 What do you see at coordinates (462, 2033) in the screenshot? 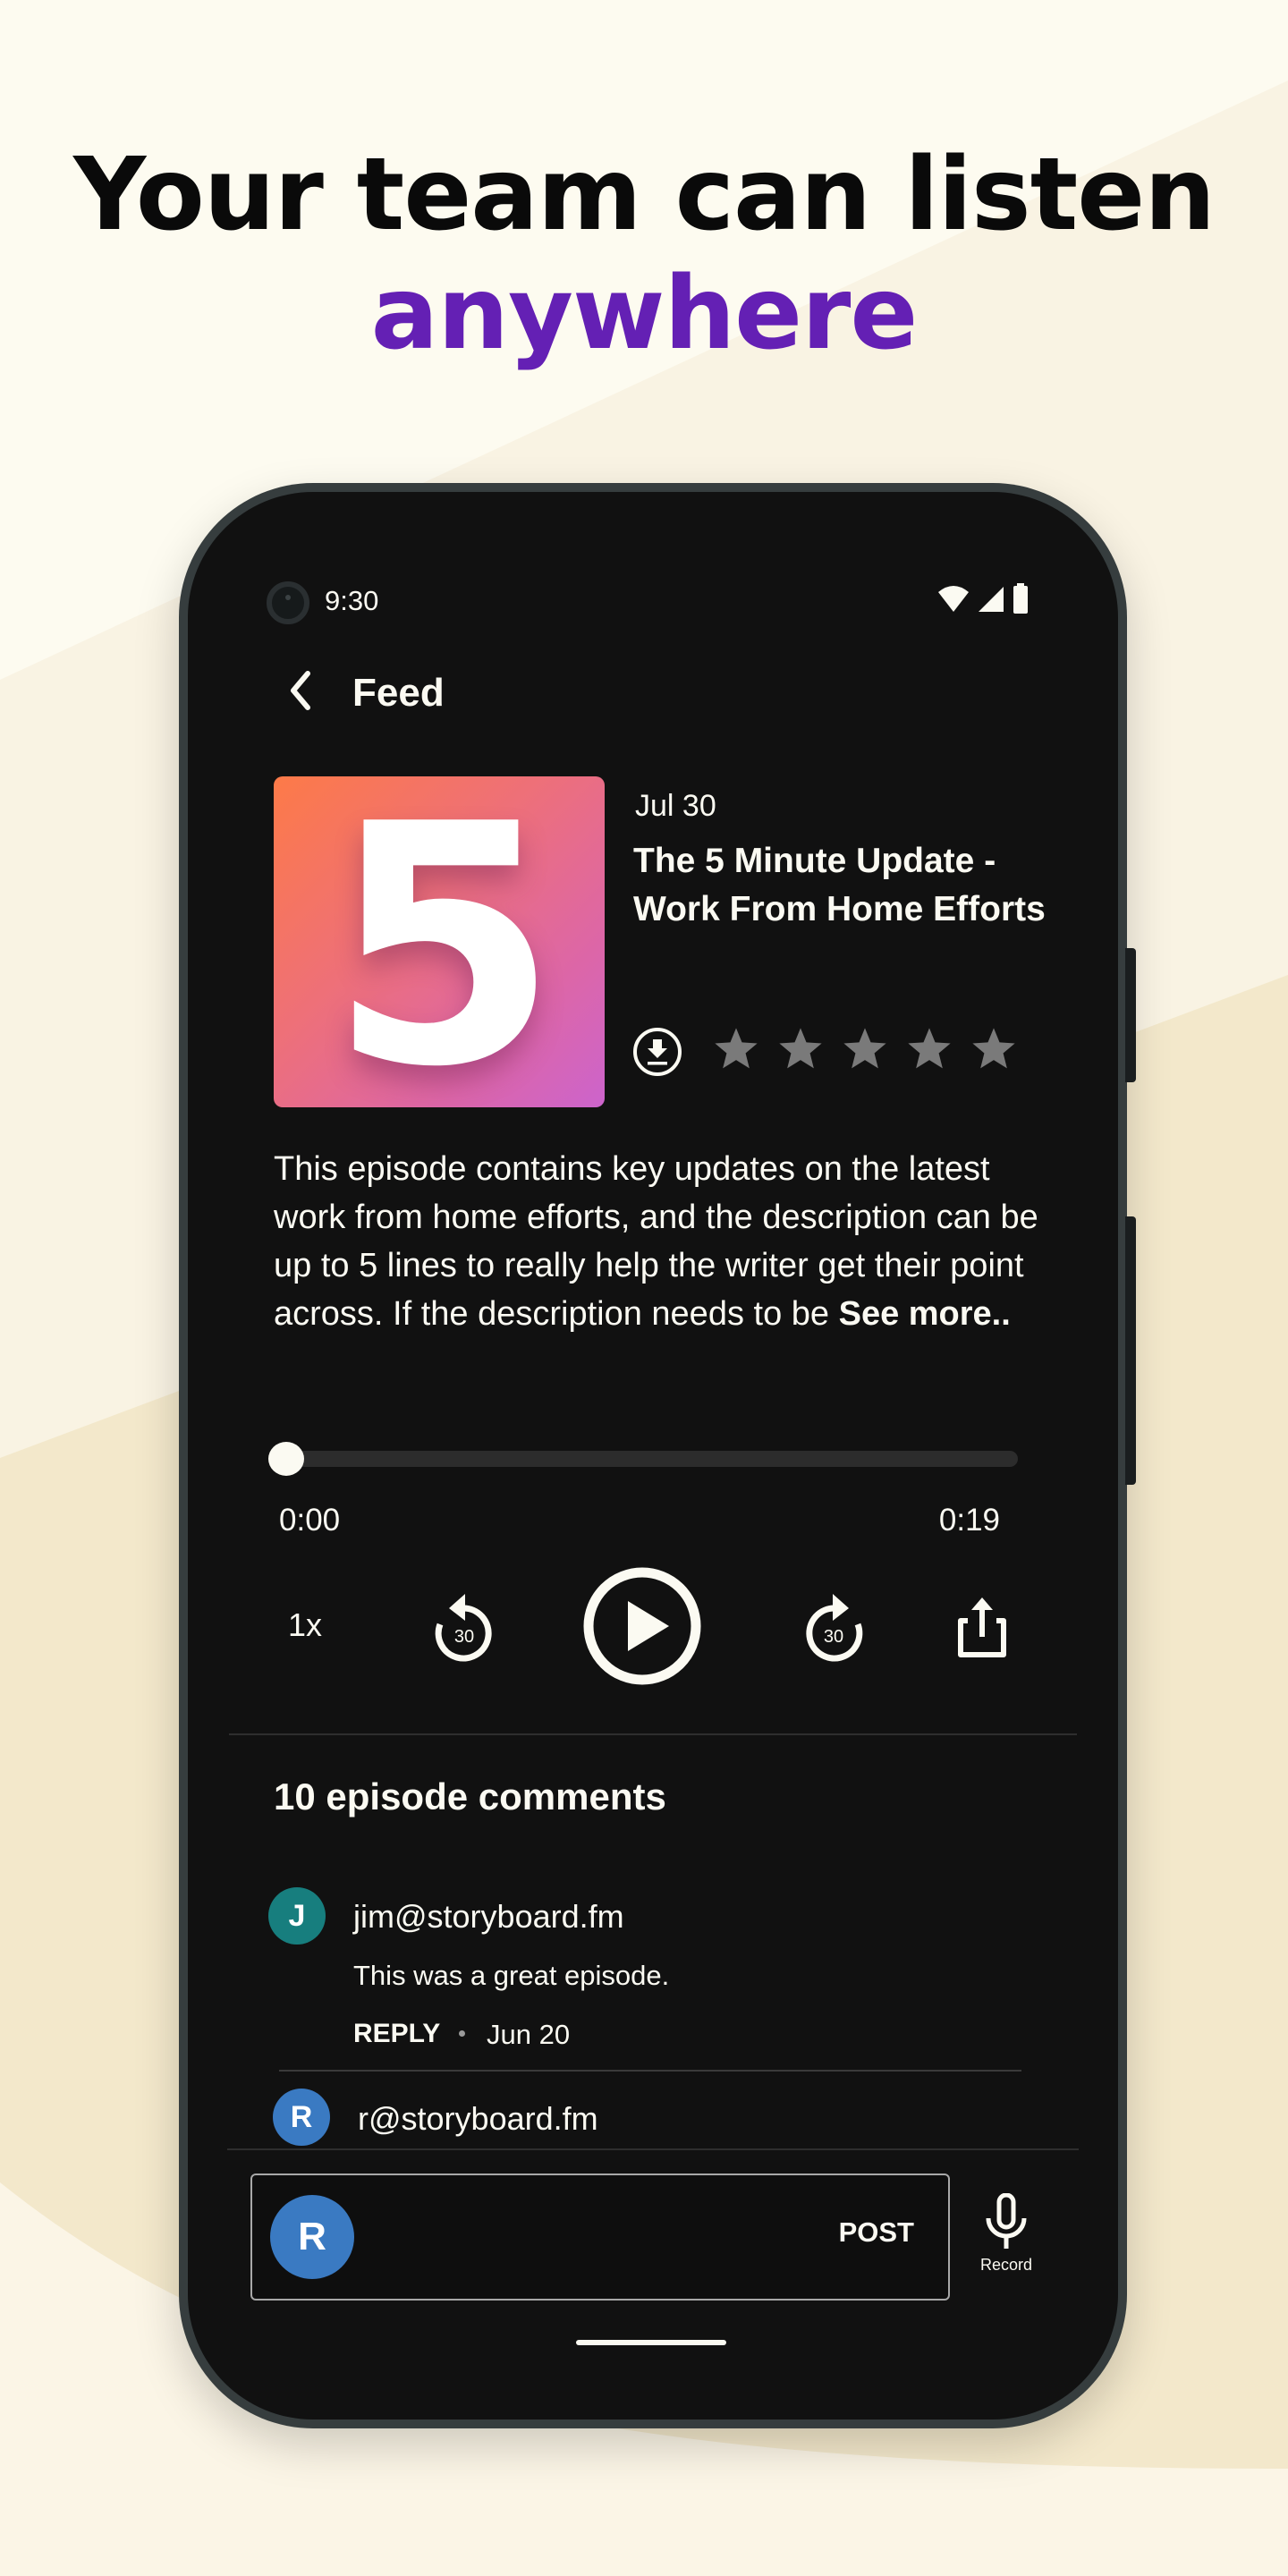
I see `separator-dot` at bounding box center [462, 2033].